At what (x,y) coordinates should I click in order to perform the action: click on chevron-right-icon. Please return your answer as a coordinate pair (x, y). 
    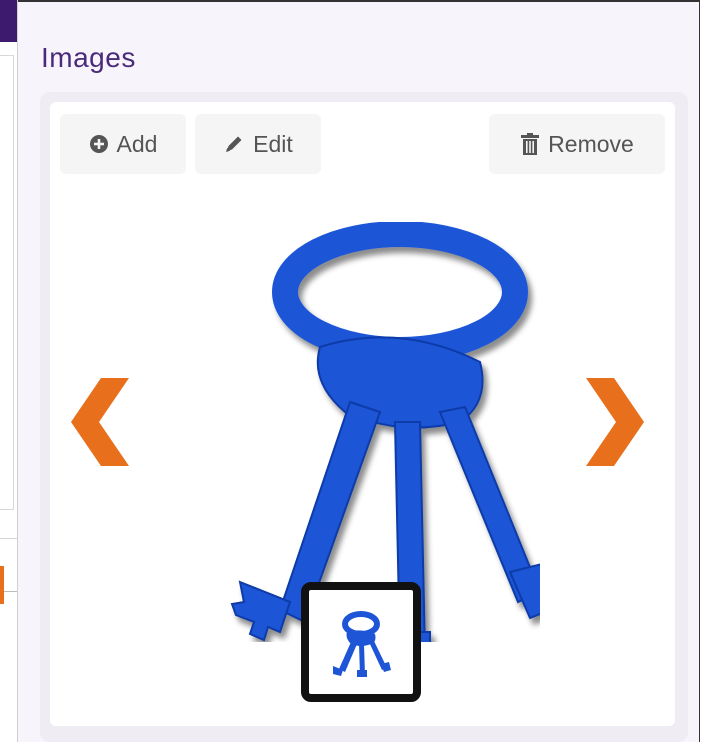
    Looking at the image, I should click on (615, 422).